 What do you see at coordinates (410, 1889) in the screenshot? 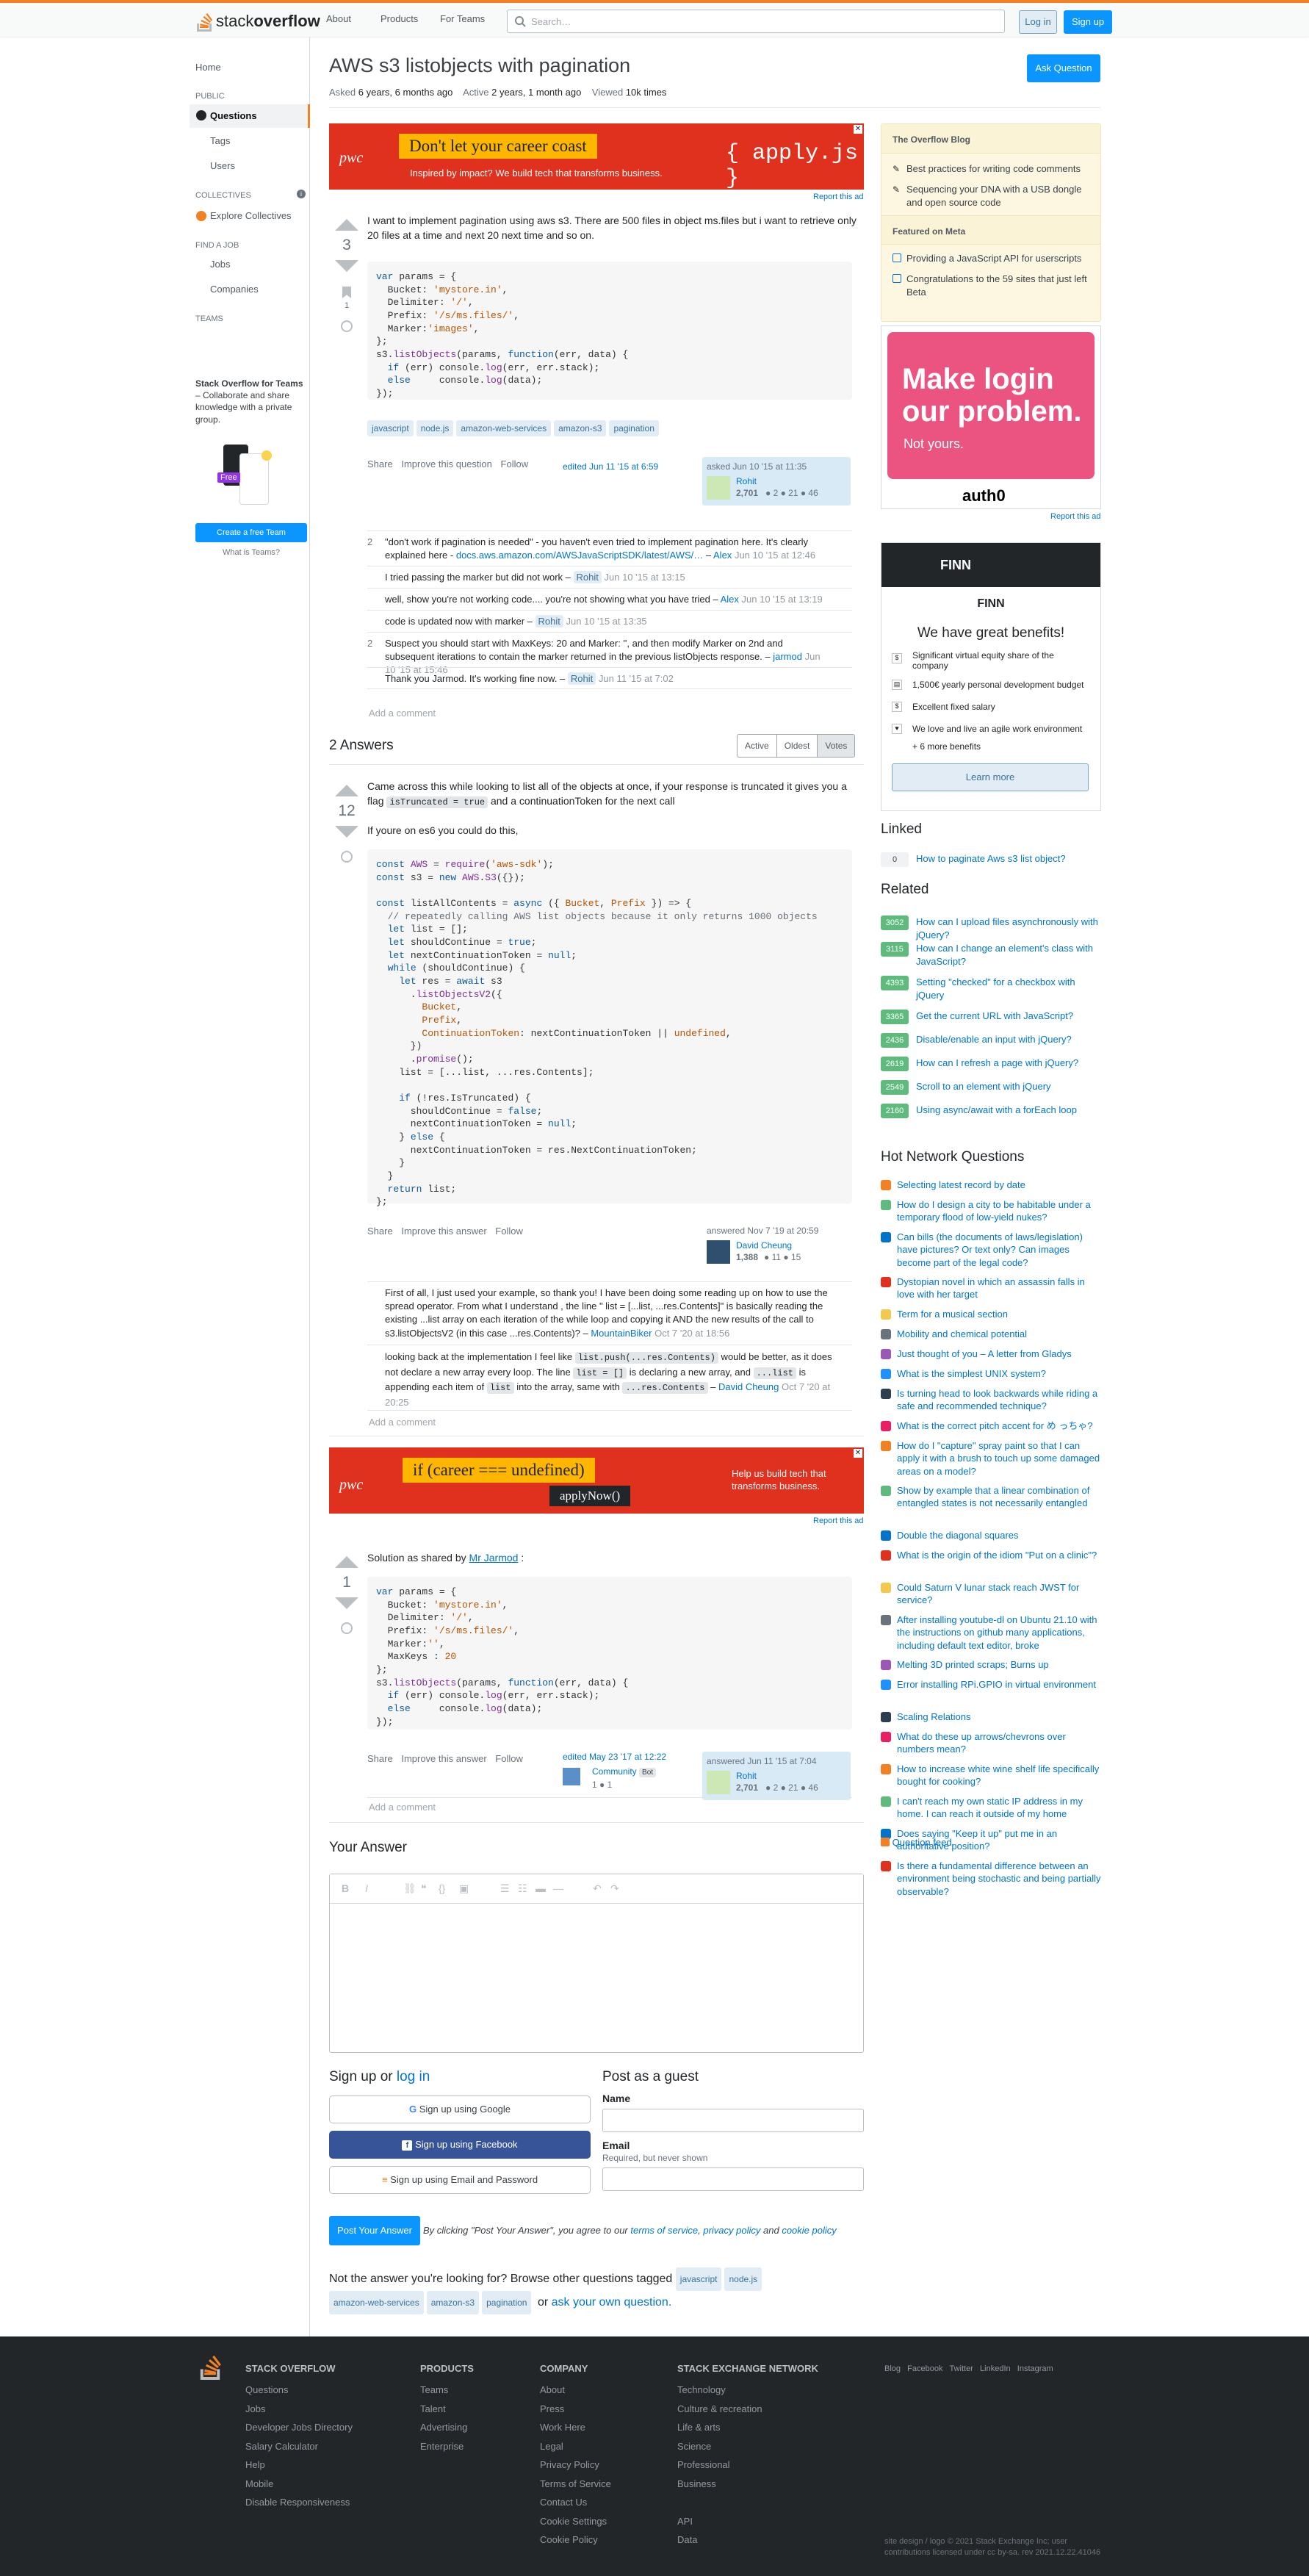
I see `link-icon: ⛓` at bounding box center [410, 1889].